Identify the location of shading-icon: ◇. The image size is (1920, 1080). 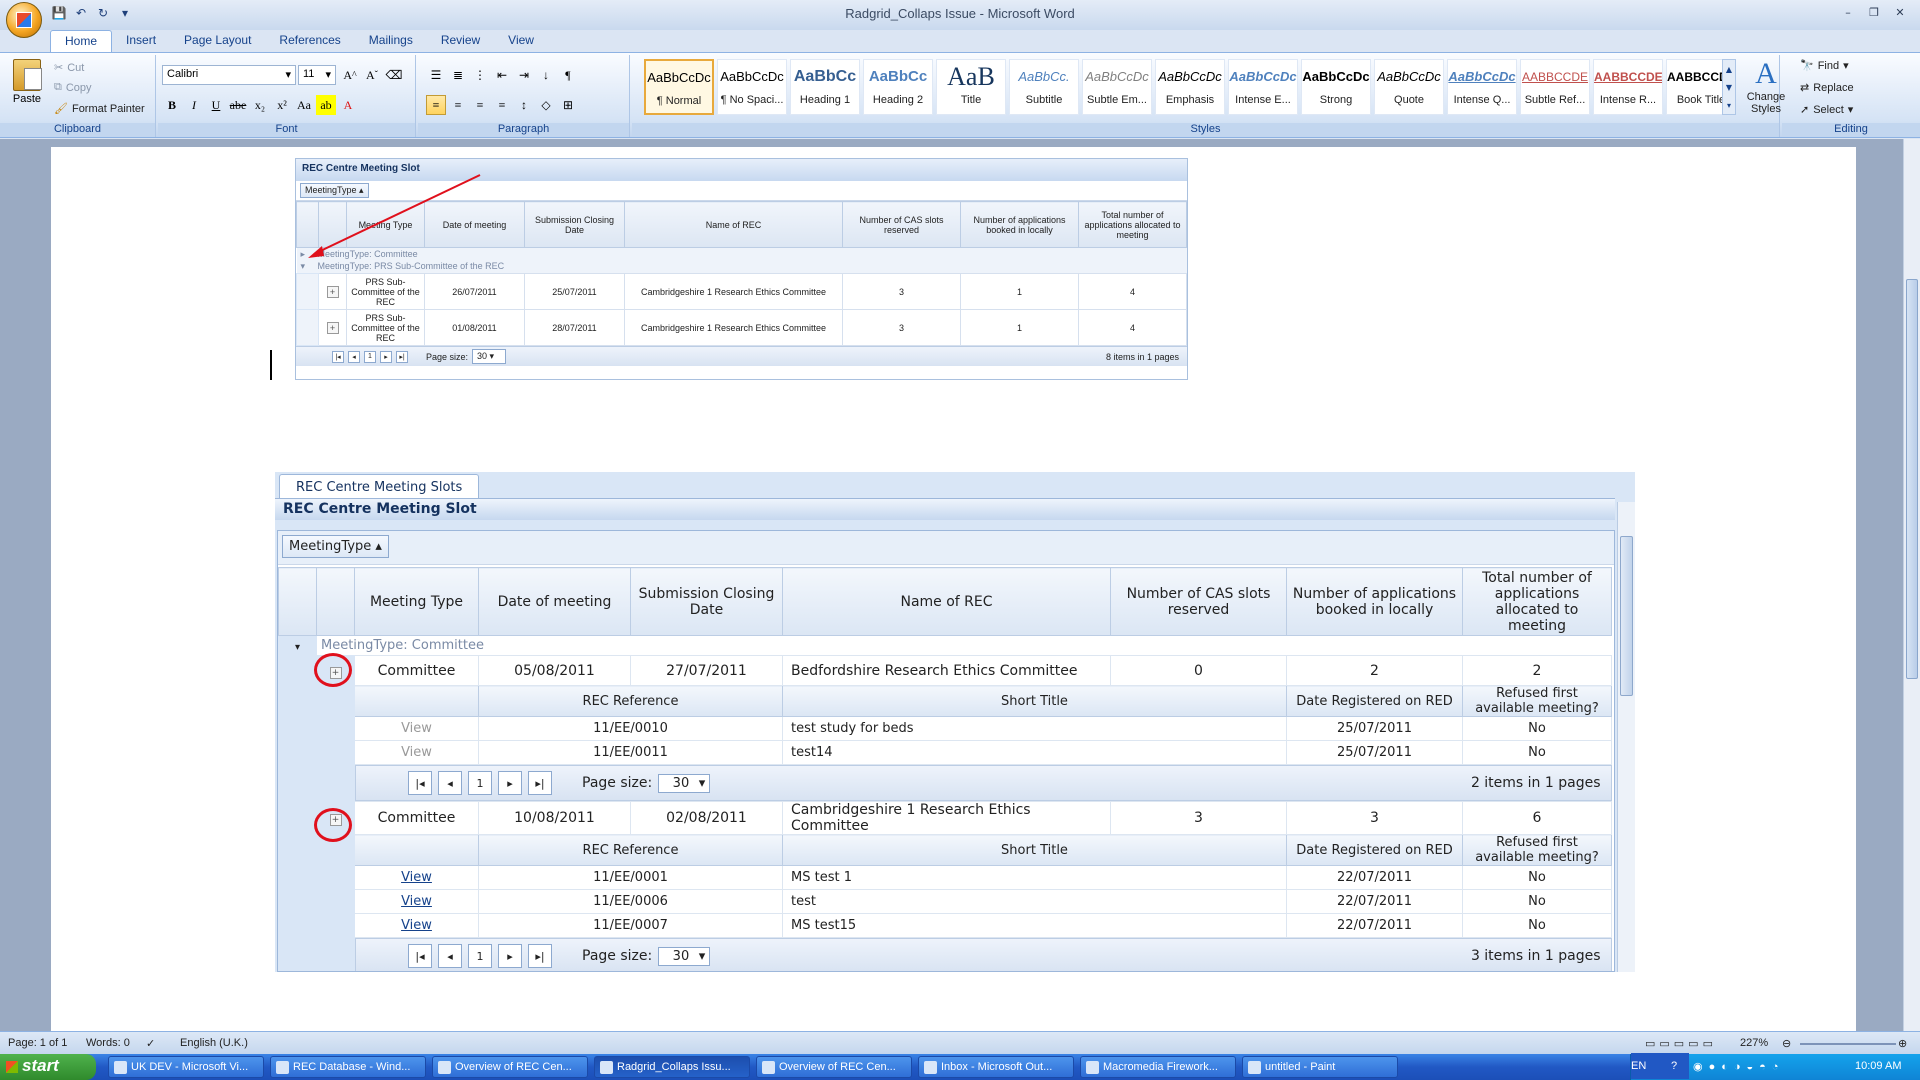
(546, 105).